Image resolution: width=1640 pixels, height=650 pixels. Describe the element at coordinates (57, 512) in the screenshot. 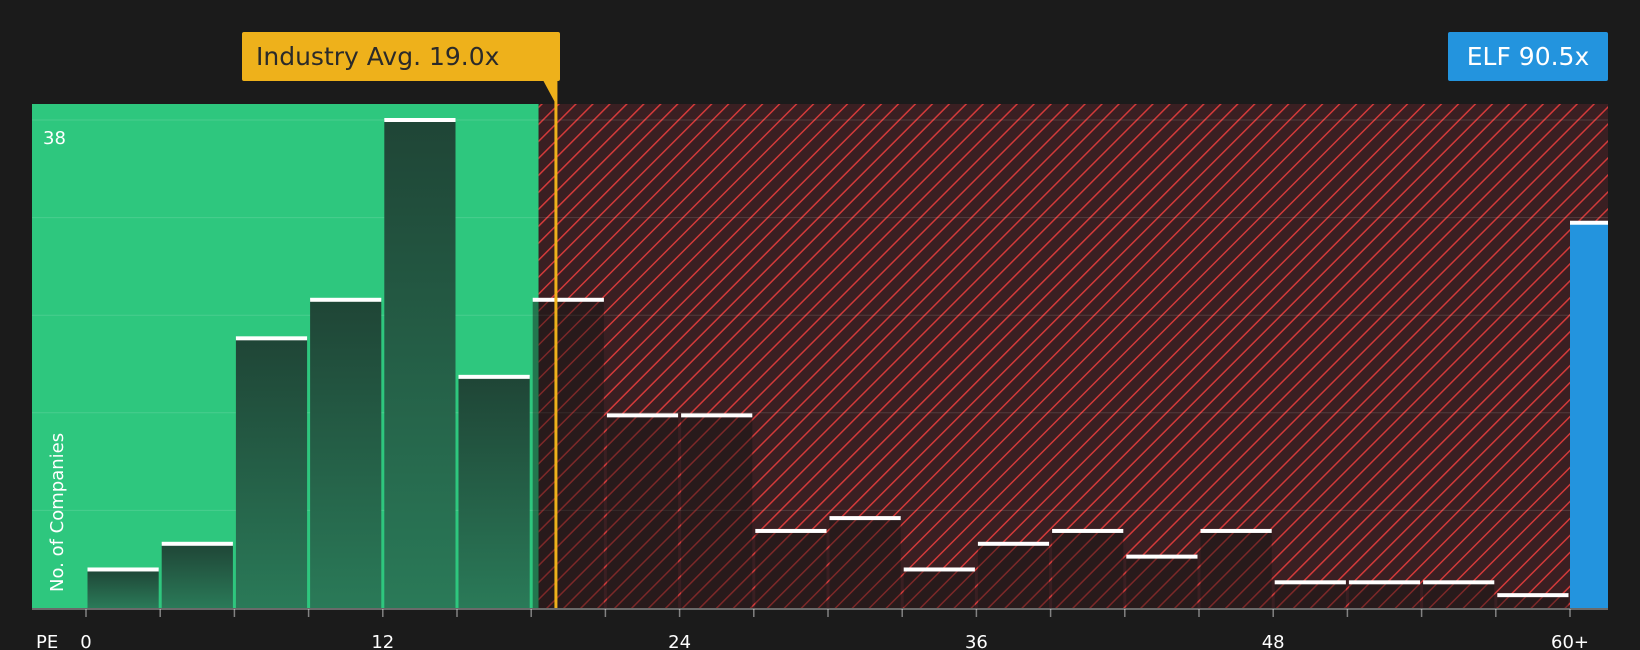

I see `y-axis-label: No. of Companies` at that location.